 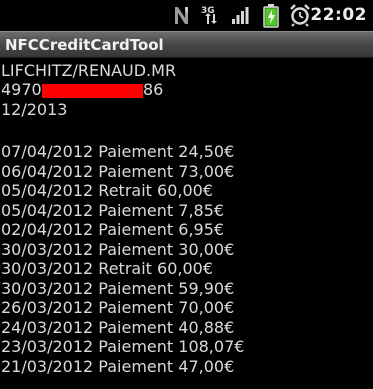 What do you see at coordinates (271, 16) in the screenshot?
I see `battery-charging-icon` at bounding box center [271, 16].